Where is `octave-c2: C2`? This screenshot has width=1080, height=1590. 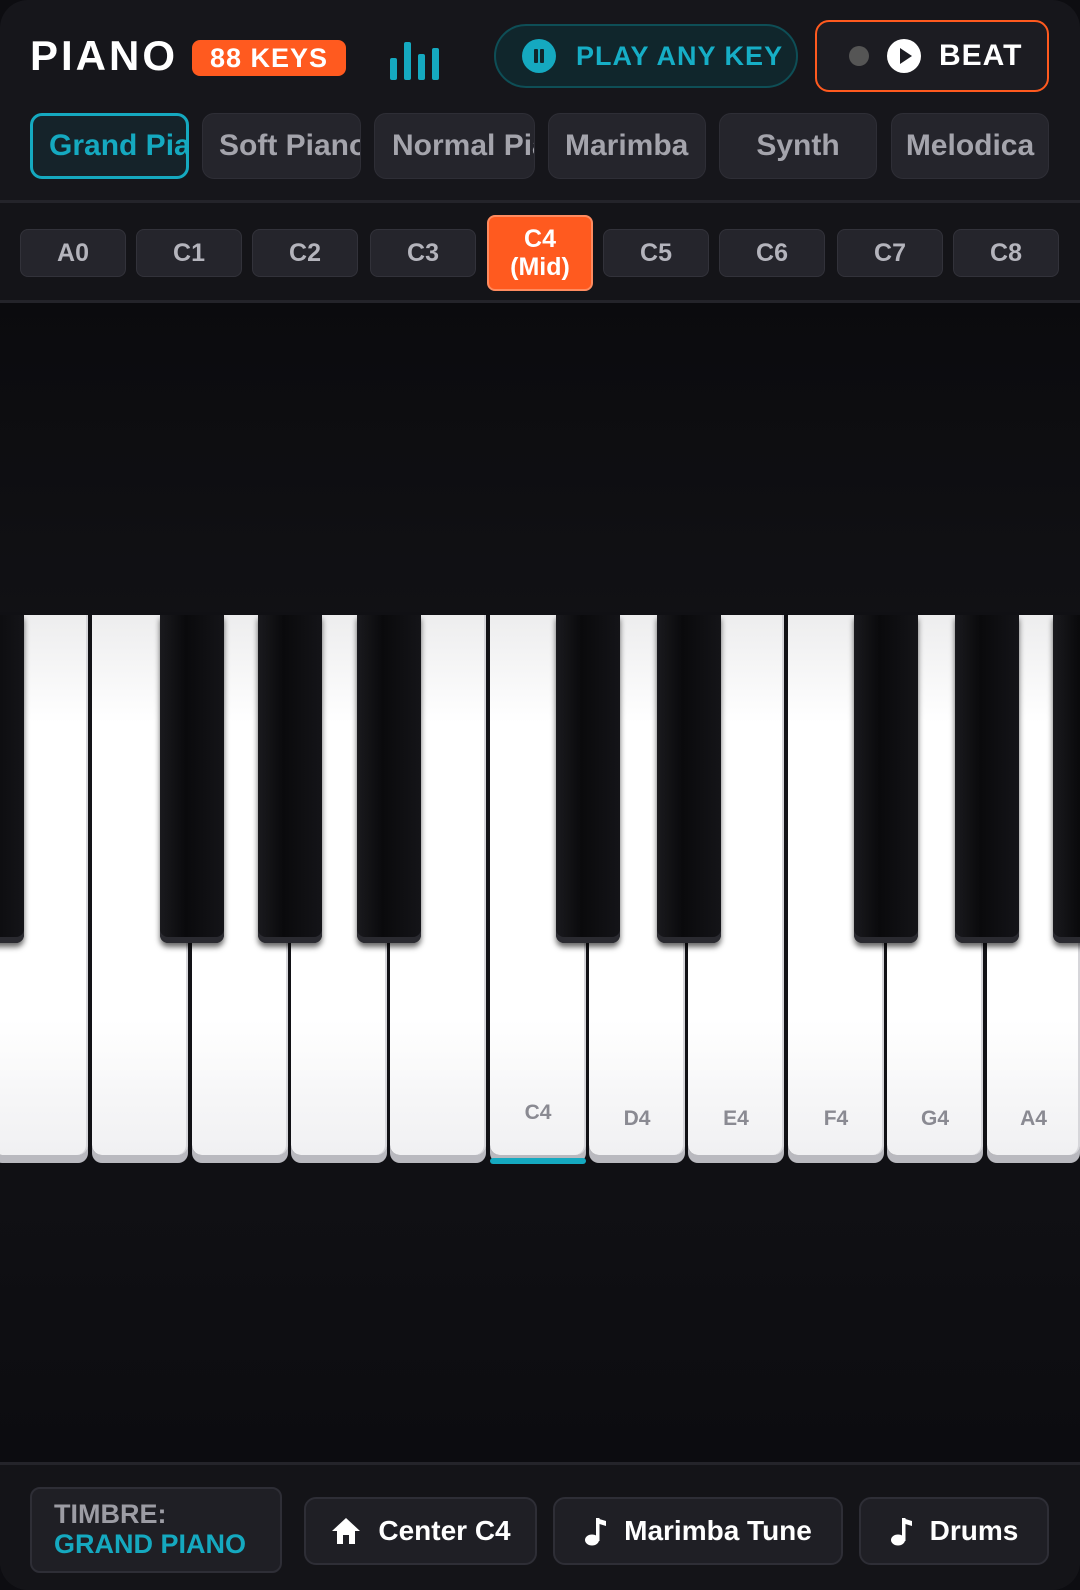
octave-c2: C2 is located at coordinates (305, 253).